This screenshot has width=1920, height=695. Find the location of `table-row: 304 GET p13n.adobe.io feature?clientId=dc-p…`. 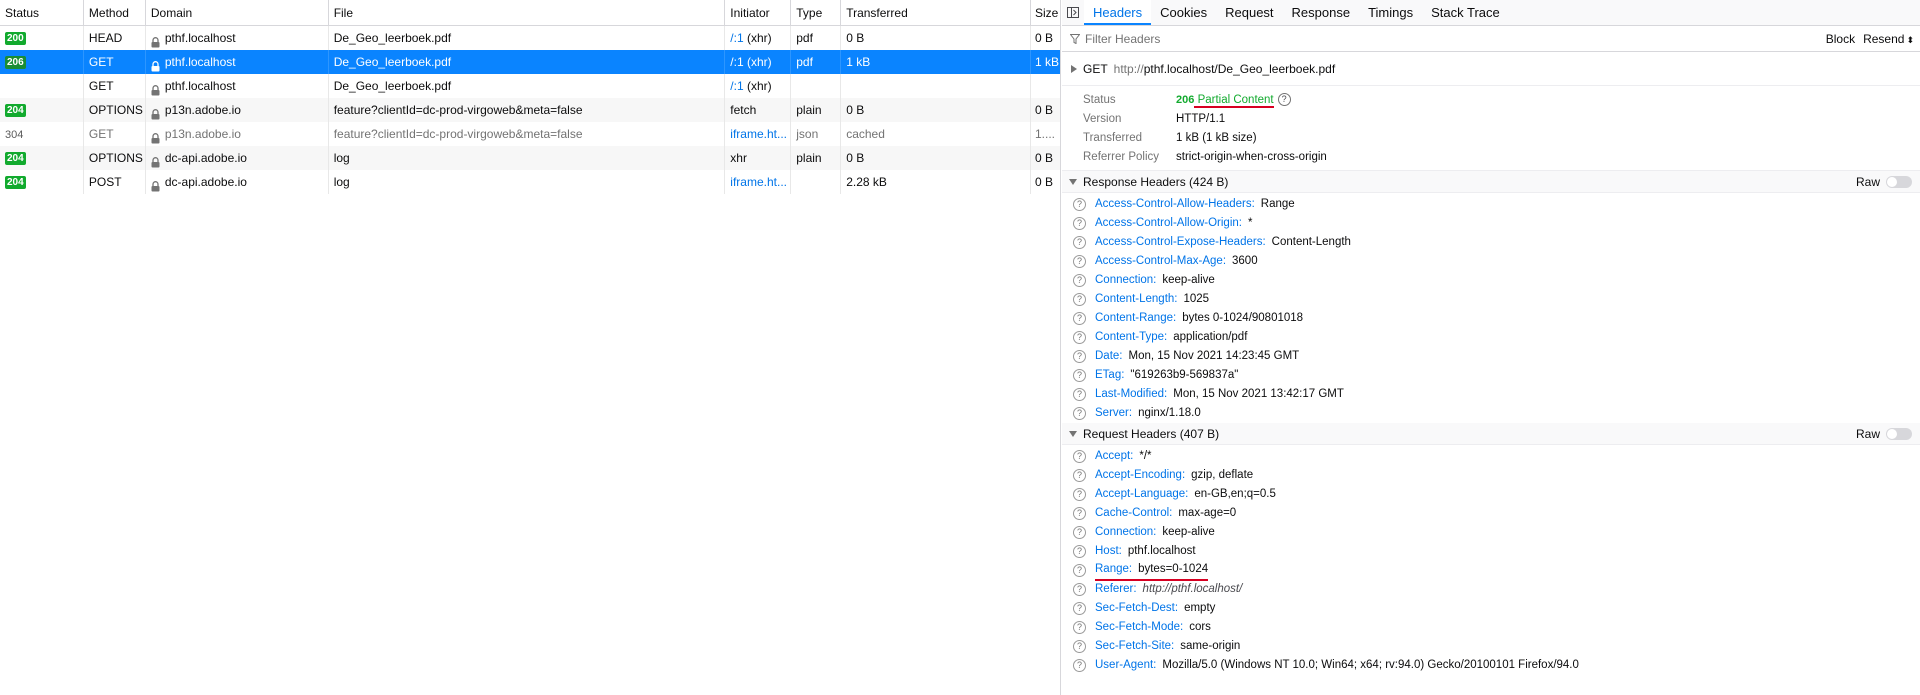

table-row: 304 GET p13n.adobe.io feature?clientId=dc-p… is located at coordinates (530, 134).